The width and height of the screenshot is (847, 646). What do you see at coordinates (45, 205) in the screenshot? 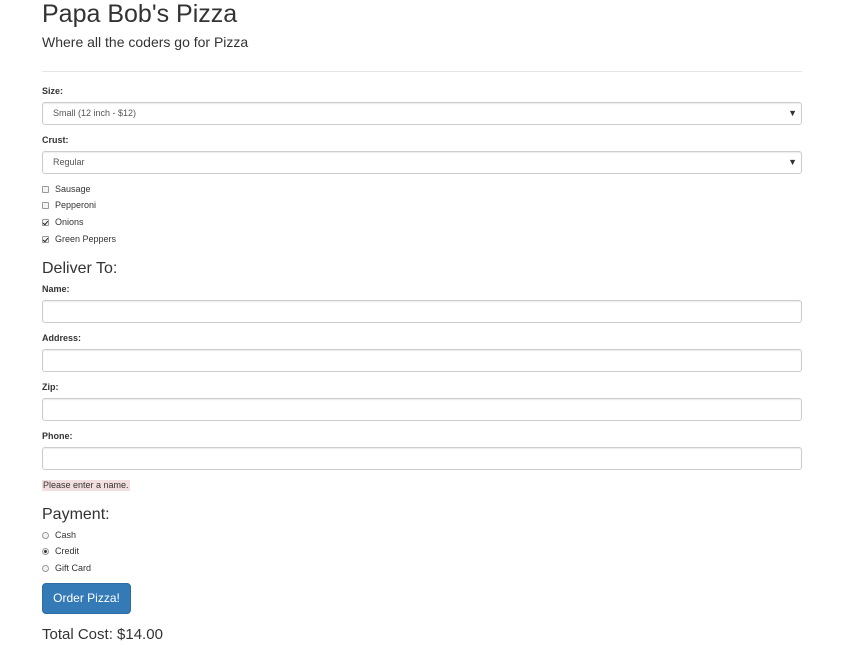
I see `pepperoni-checkbox` at bounding box center [45, 205].